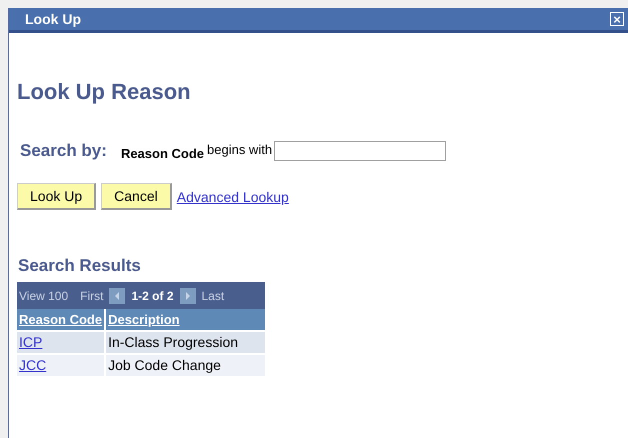 Image resolution: width=628 pixels, height=438 pixels. Describe the element at coordinates (53, 19) in the screenshot. I see `window-title: Look Up` at that location.